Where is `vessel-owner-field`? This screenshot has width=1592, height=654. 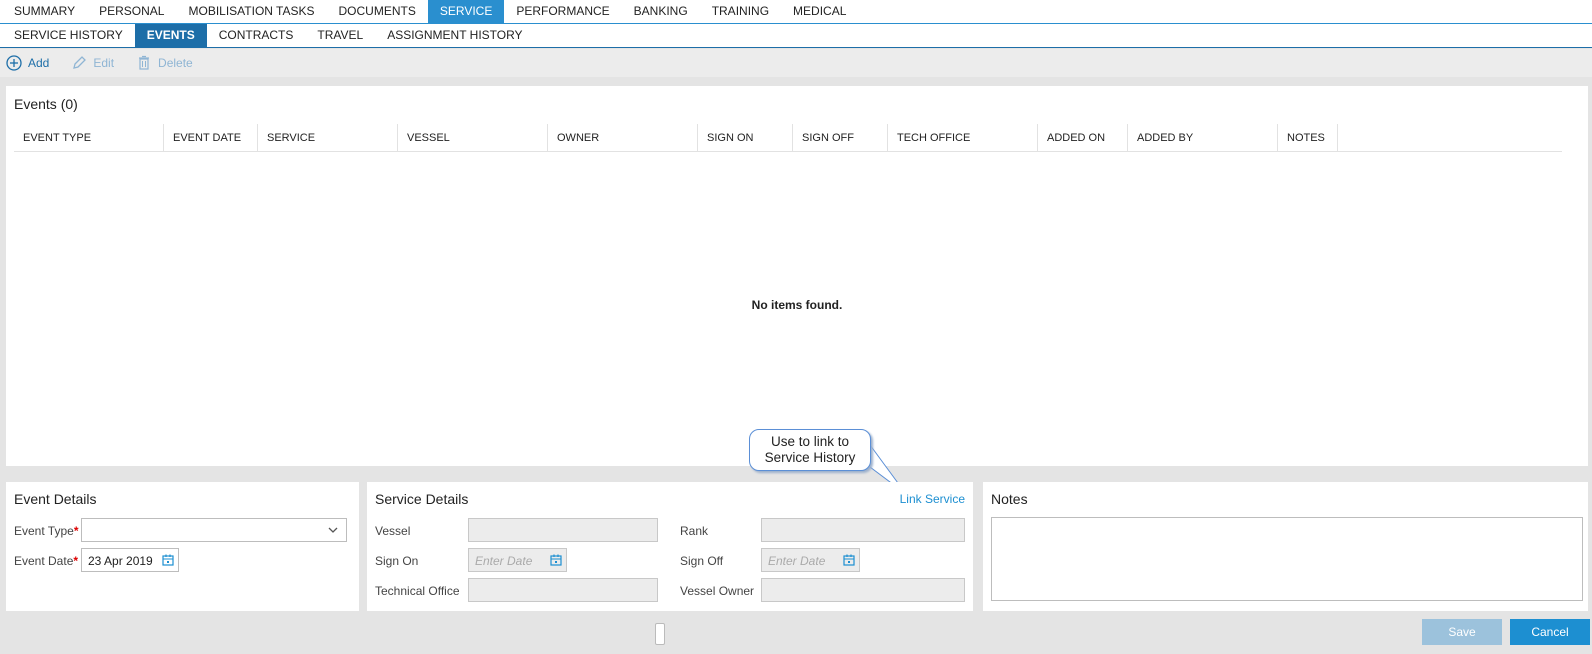
vessel-owner-field is located at coordinates (863, 590).